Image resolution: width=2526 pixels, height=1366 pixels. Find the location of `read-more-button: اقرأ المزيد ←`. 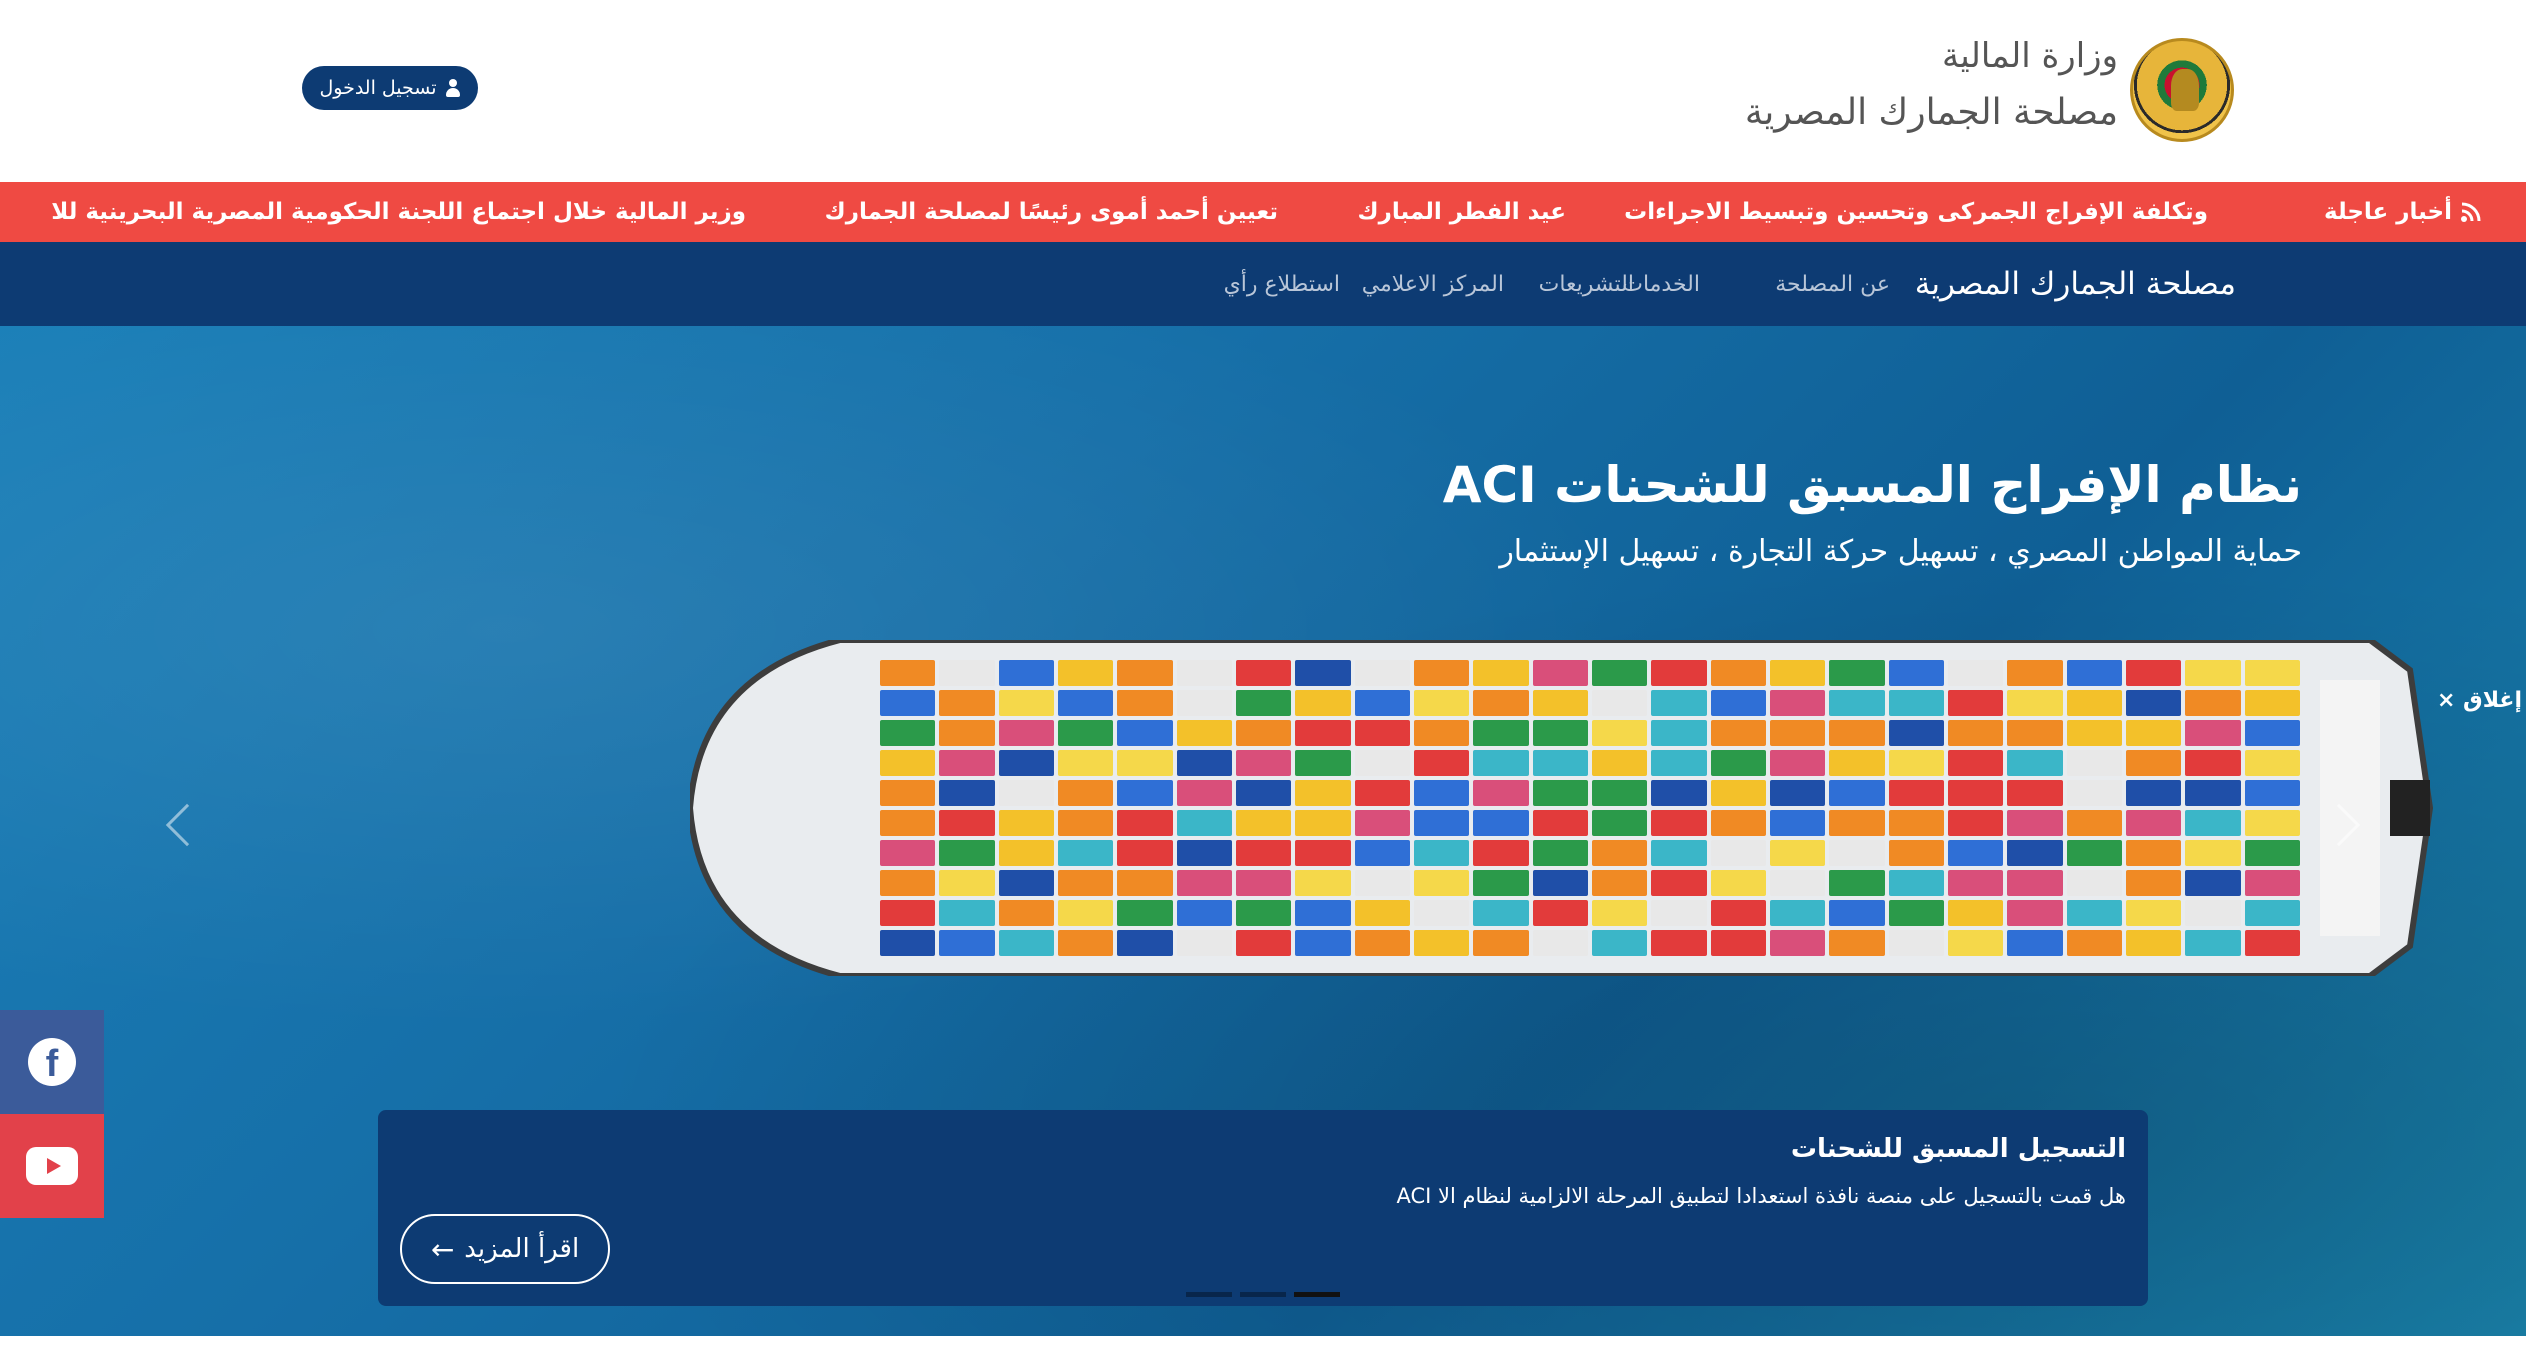

read-more-button: اقرأ المزيد ← is located at coordinates (505, 1249).